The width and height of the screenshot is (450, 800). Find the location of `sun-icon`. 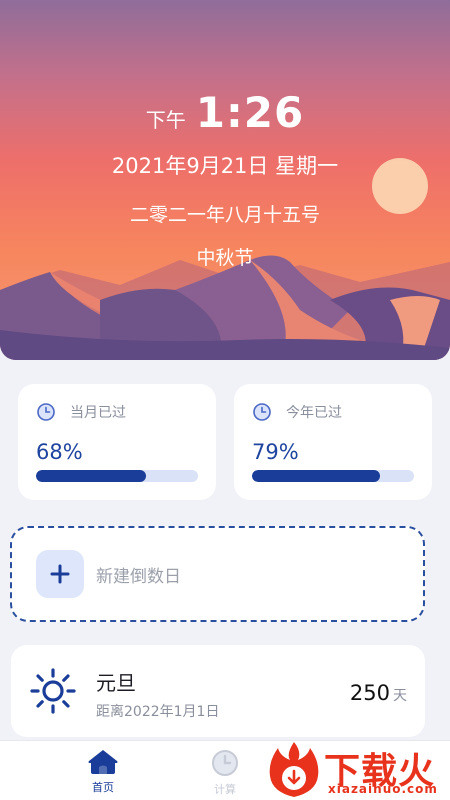

sun-icon is located at coordinates (53, 691).